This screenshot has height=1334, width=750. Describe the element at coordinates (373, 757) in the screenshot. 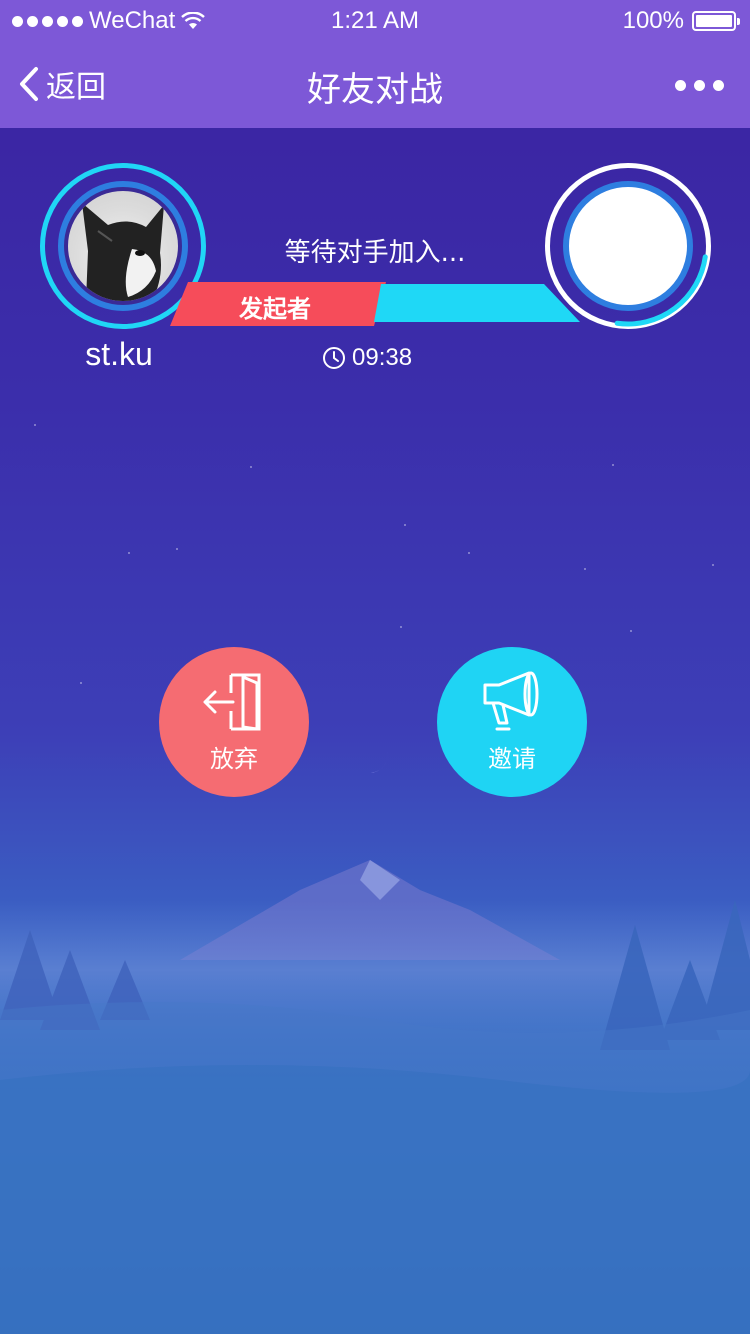

I see `crescent-moon-icon` at that location.